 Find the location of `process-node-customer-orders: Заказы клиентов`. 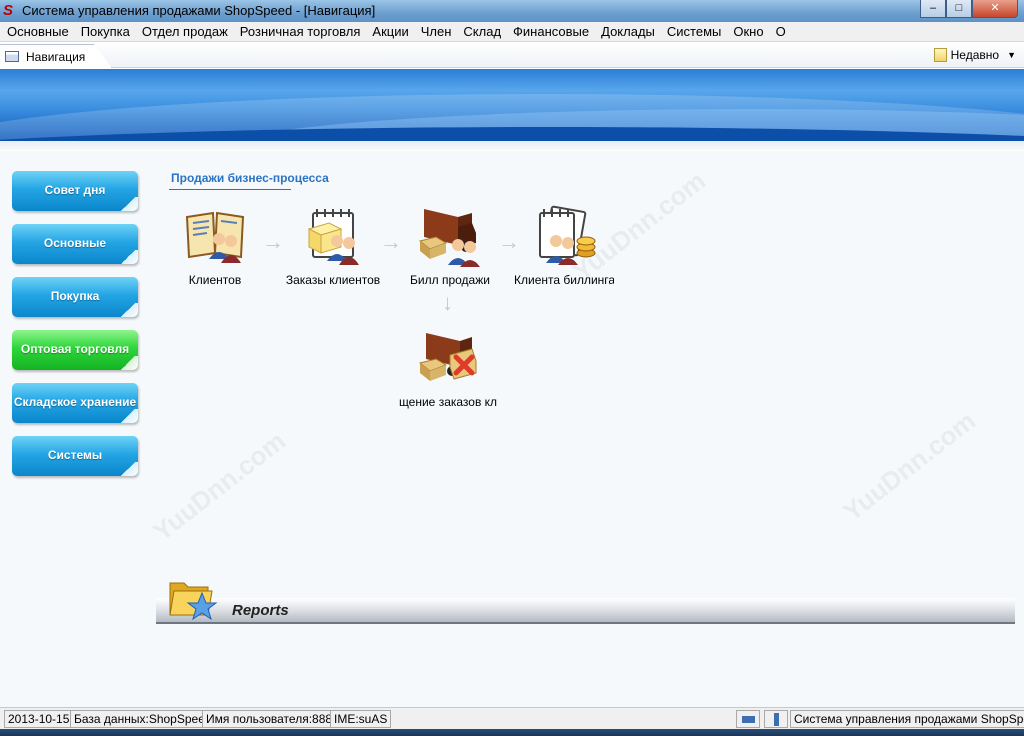

process-node-customer-orders: Заказы клиентов is located at coordinates (333, 245).